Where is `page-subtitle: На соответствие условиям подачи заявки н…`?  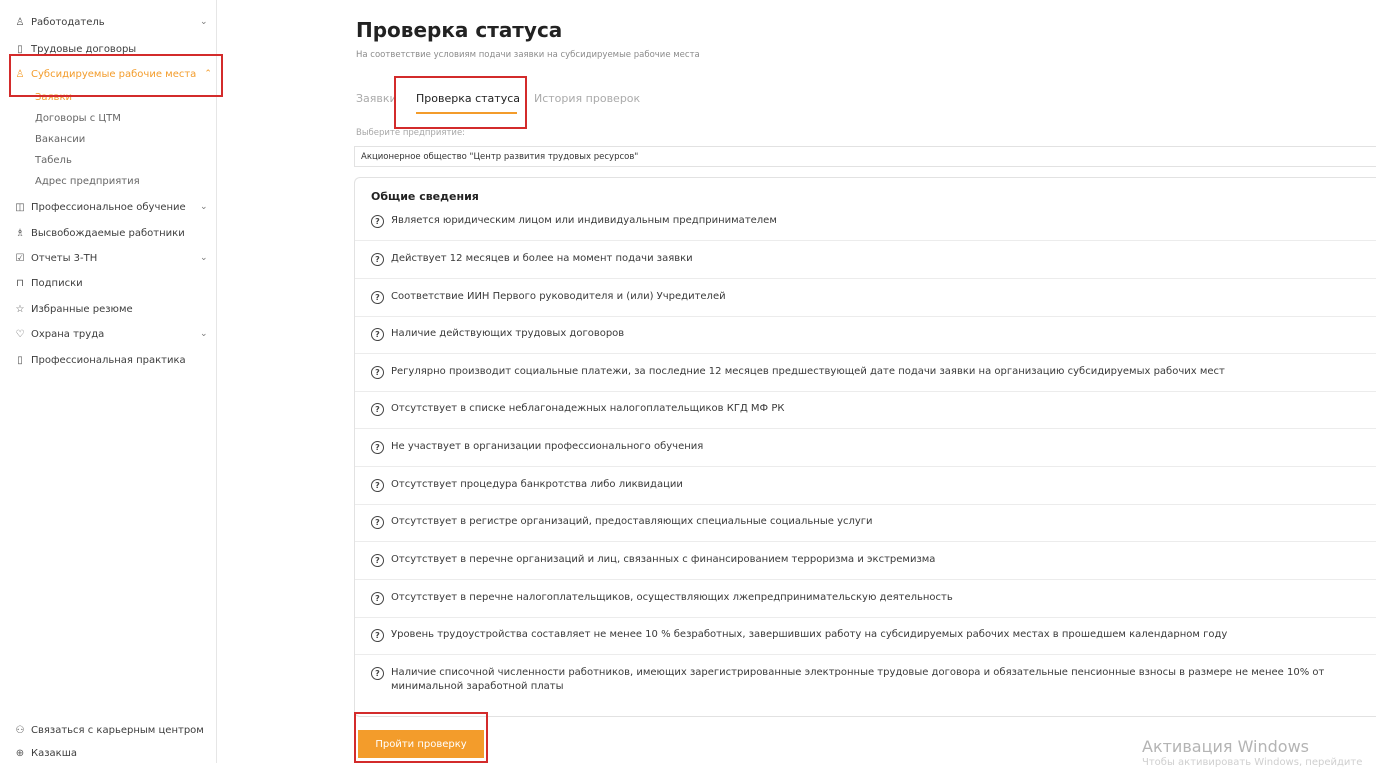 page-subtitle: На соответствие условиям подачи заявки н… is located at coordinates (528, 55).